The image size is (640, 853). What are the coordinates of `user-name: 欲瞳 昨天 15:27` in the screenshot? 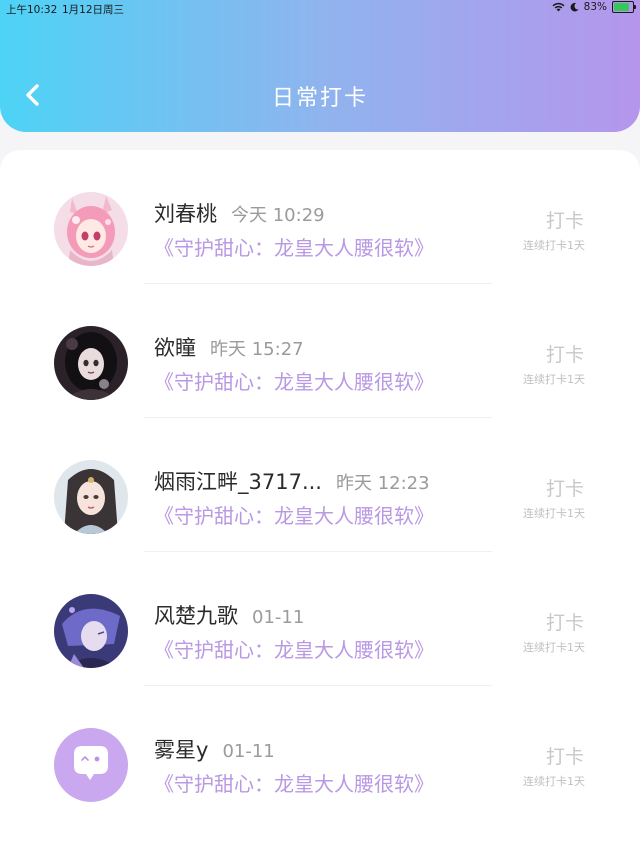 It's located at (229, 348).